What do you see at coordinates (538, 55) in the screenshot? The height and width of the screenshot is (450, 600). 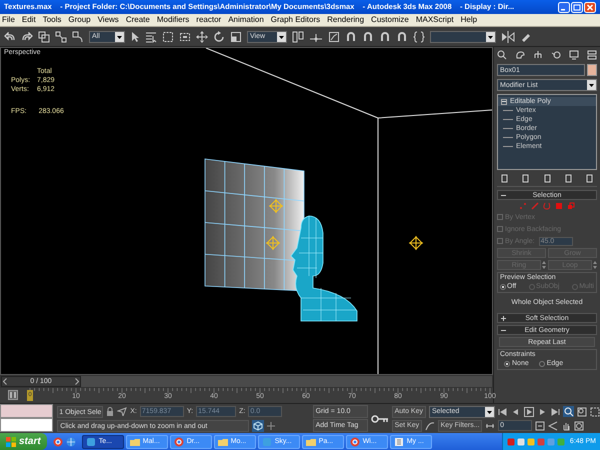 I see `hierarchy-icon` at bounding box center [538, 55].